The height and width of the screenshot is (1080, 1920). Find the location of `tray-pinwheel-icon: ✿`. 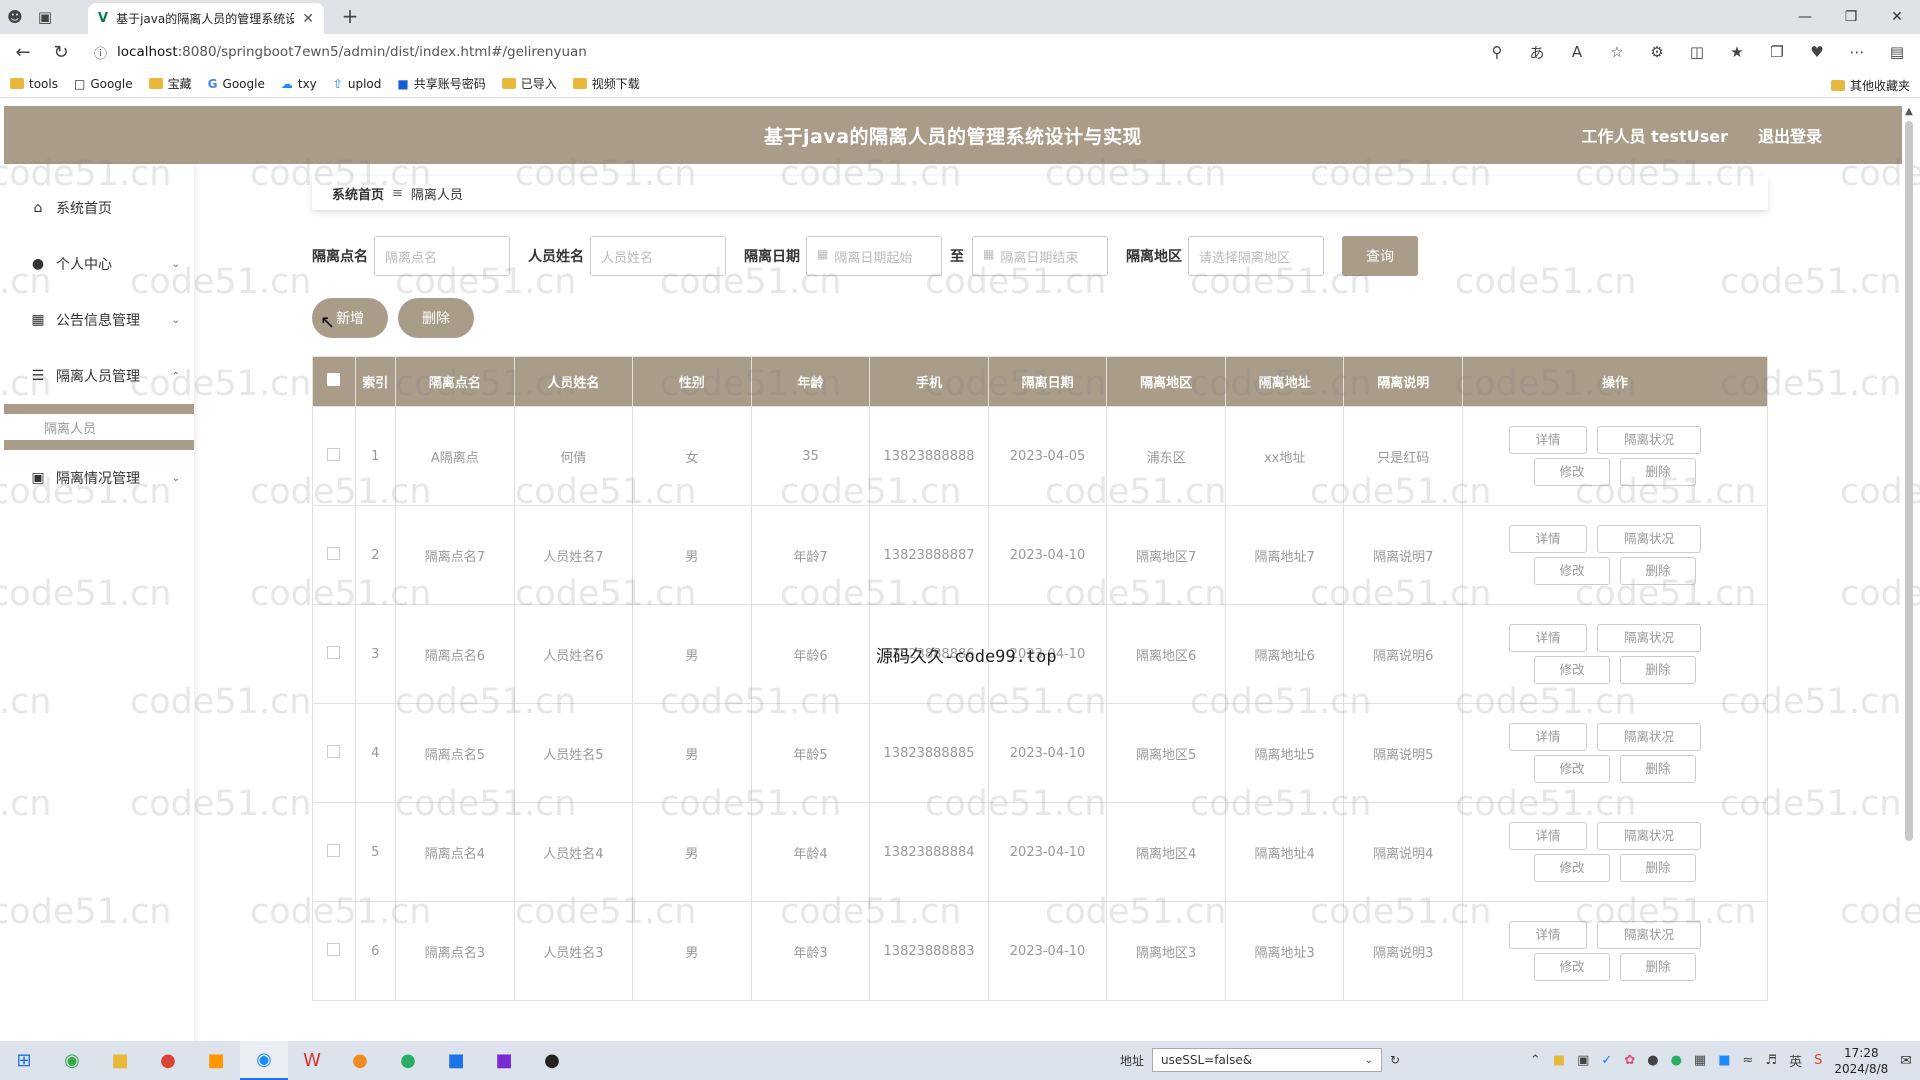

tray-pinwheel-icon: ✿ is located at coordinates (1629, 1060).